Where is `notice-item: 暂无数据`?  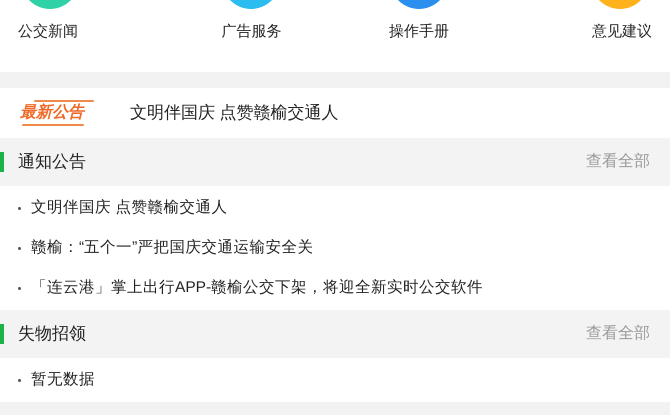
notice-item: 暂无数据 is located at coordinates (63, 380).